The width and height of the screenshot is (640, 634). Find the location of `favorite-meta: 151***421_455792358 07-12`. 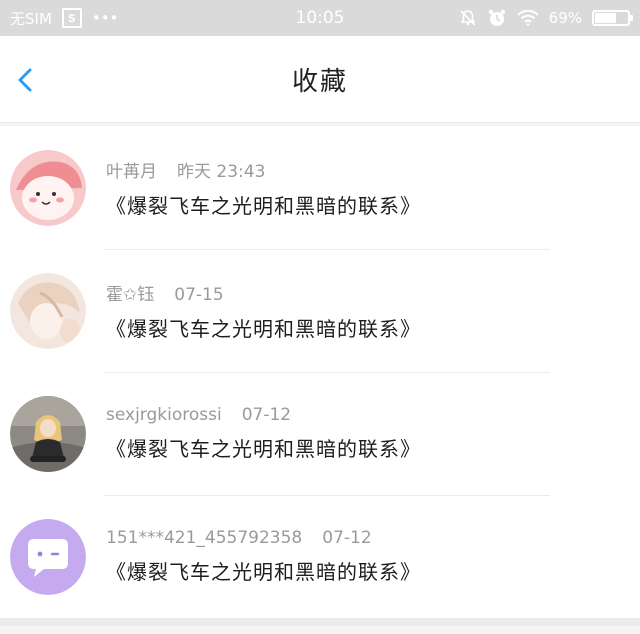

favorite-meta: 151***421_455792358 07-12 is located at coordinates (263, 538).